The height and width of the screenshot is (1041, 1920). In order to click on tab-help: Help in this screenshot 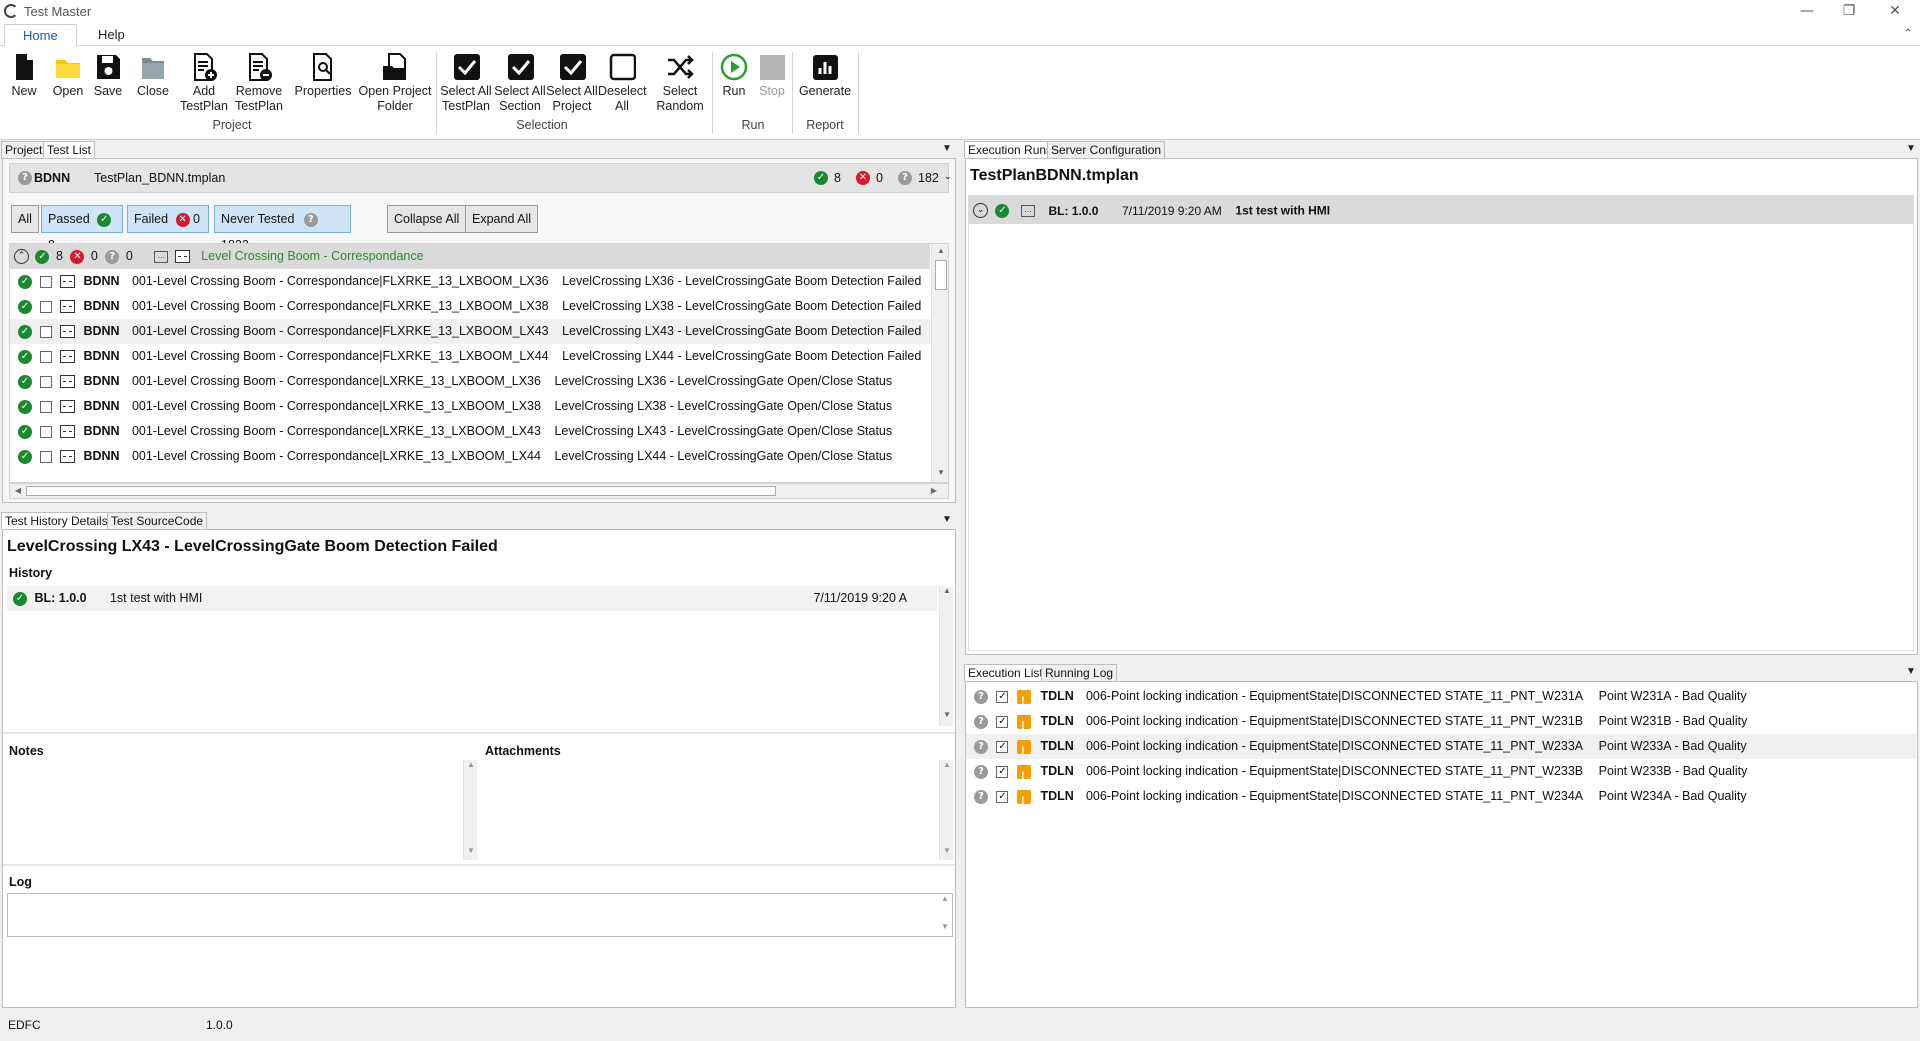, I will do `click(111, 35)`.